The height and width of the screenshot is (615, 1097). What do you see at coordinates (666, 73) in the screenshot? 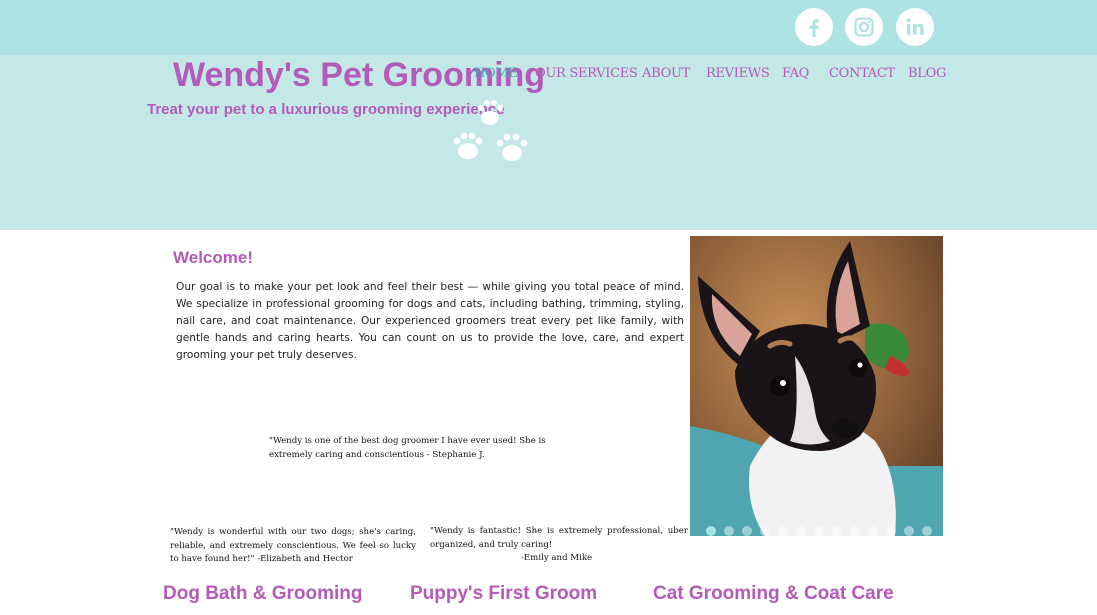
I see `nav-about: ABOUT` at bounding box center [666, 73].